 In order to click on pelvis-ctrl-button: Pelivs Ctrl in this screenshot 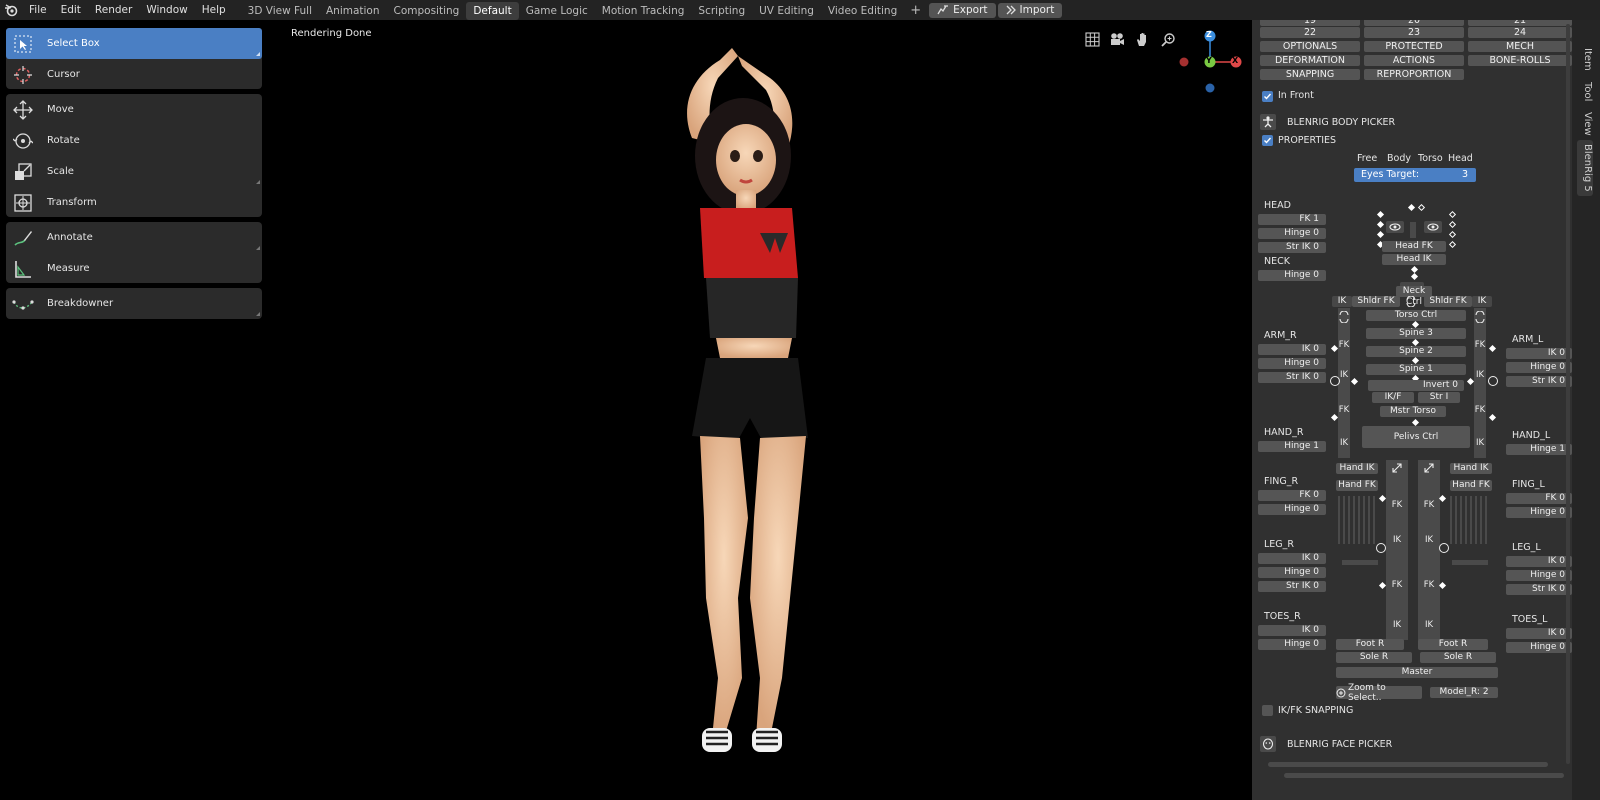, I will do `click(1416, 437)`.